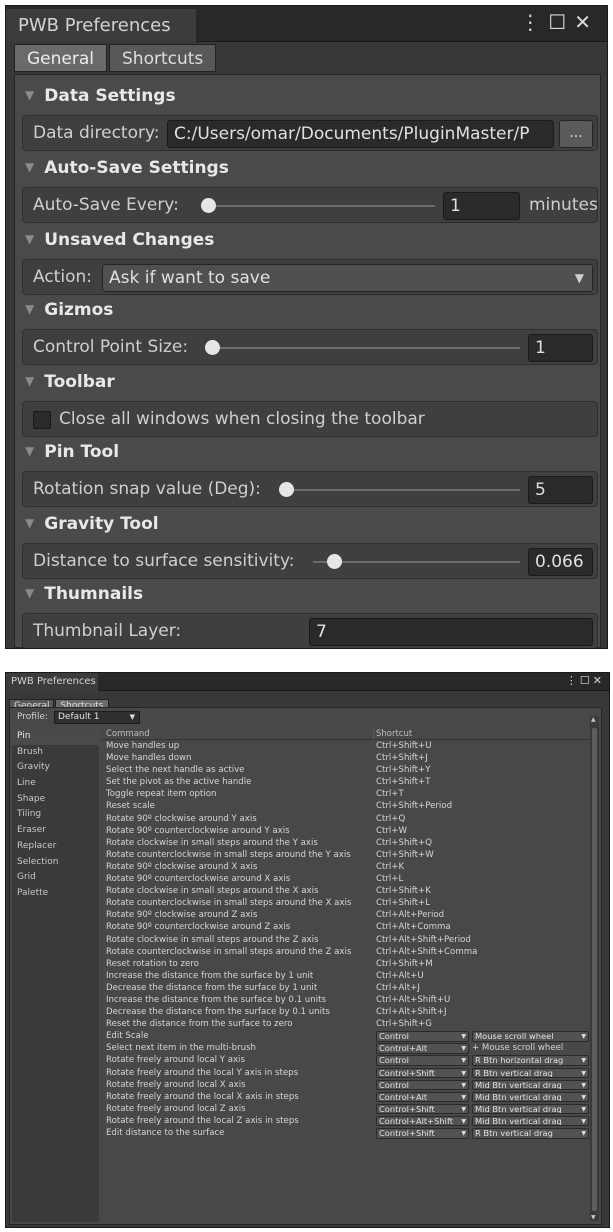 This screenshot has width=613, height=1232. I want to click on shortcut-value: Ctrl+T, so click(390, 794).